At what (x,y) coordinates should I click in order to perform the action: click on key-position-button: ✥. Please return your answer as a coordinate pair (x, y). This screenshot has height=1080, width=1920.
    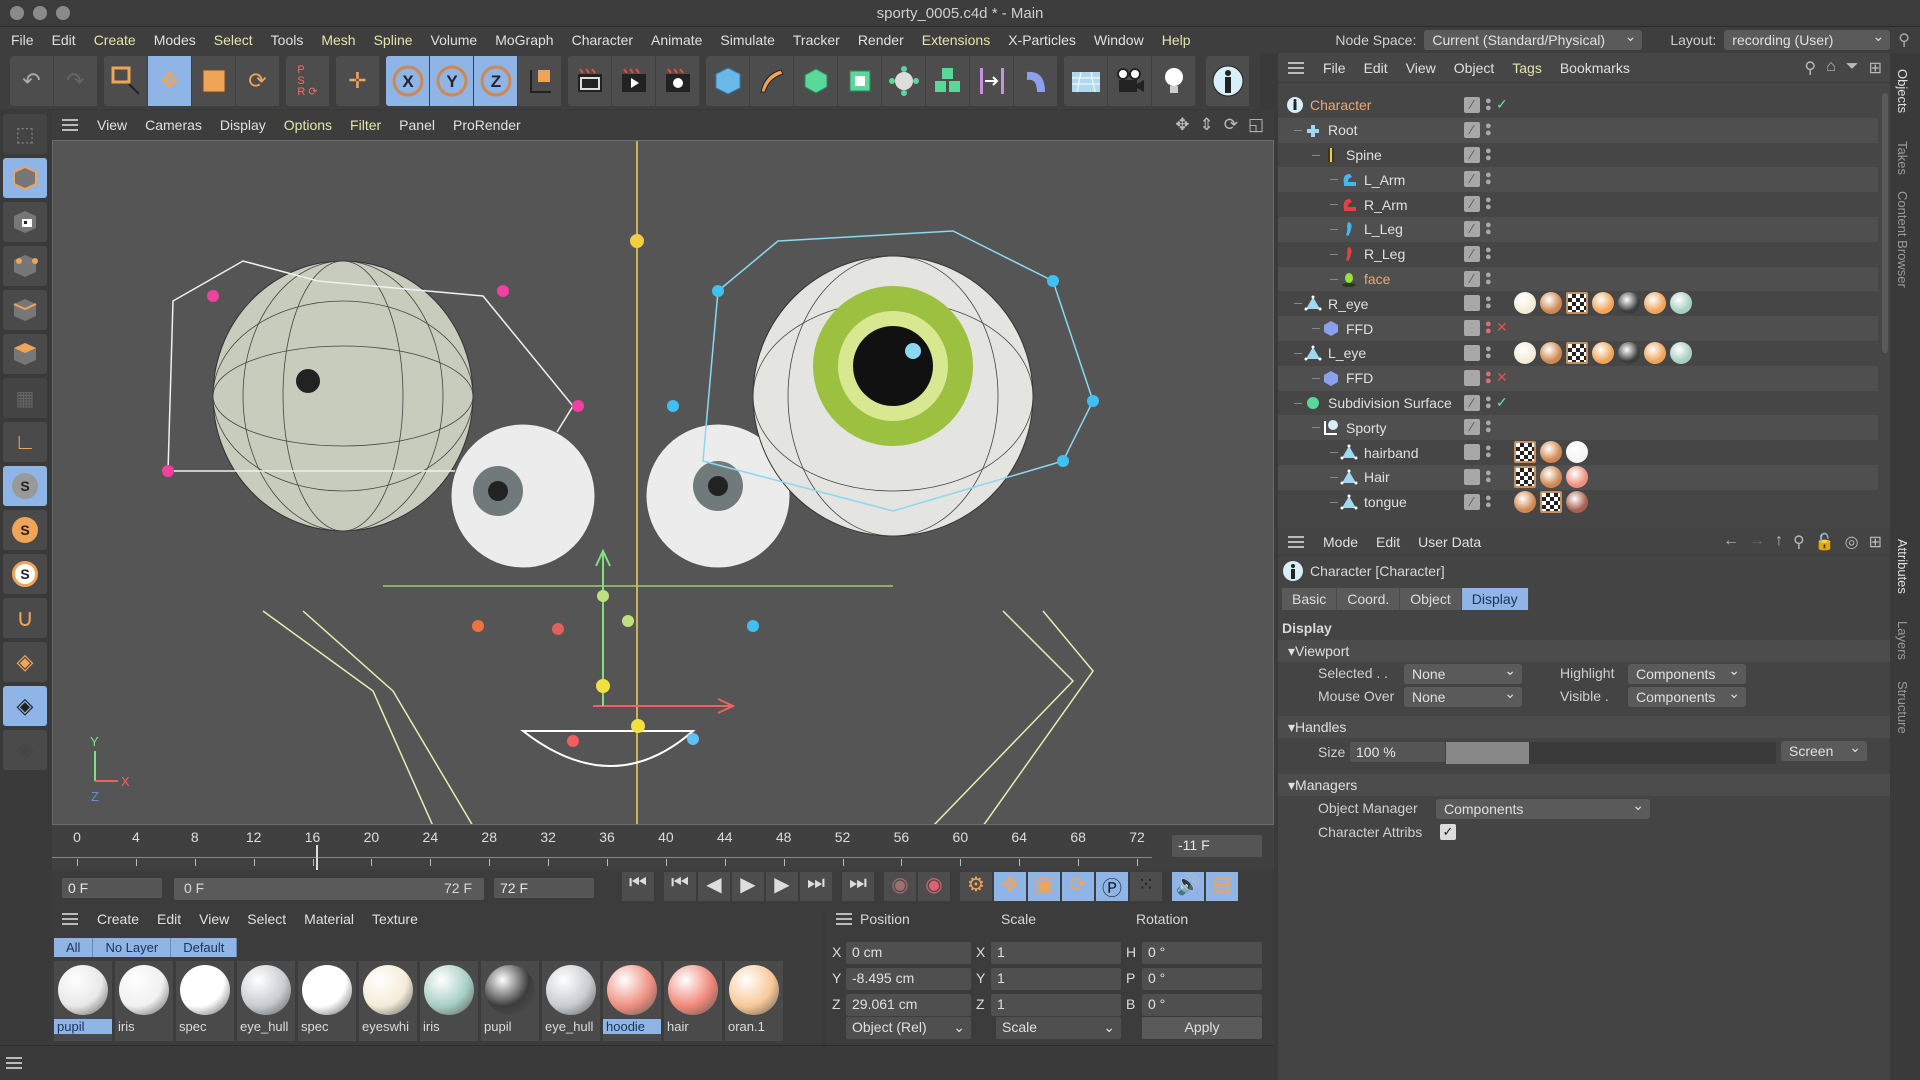
    Looking at the image, I should click on (1010, 886).